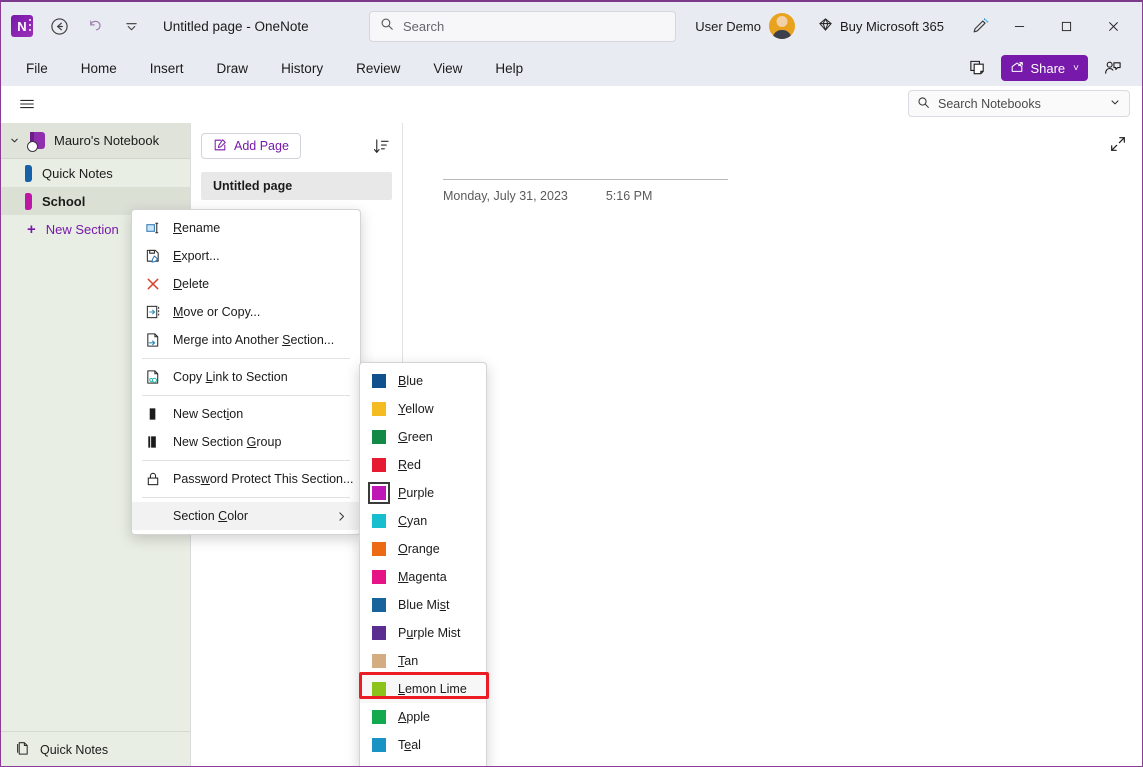 Image resolution: width=1143 pixels, height=767 pixels. I want to click on color-option-blue-mist: Blue Mist, so click(423, 605).